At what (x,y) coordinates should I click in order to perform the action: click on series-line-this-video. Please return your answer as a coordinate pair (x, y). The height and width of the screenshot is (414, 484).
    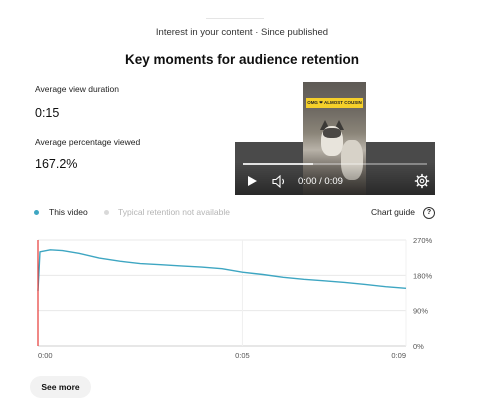
    Looking at the image, I should click on (222, 270).